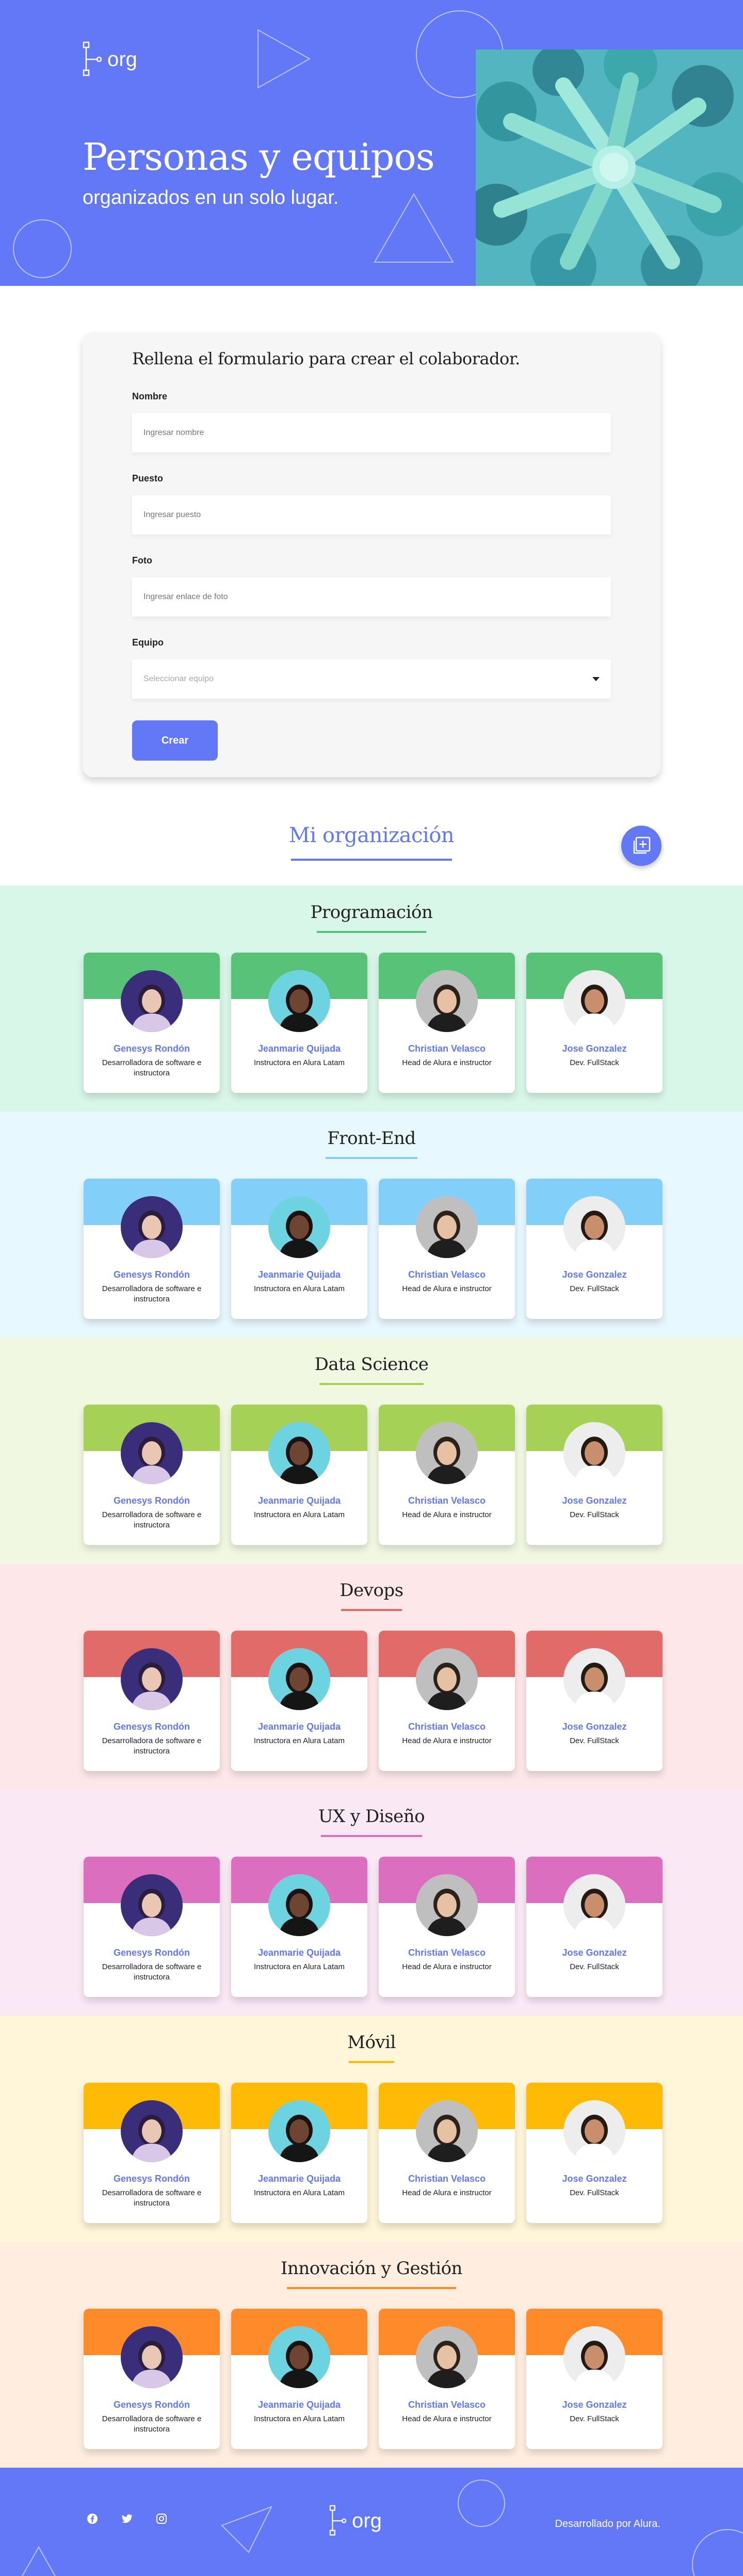 The image size is (743, 2576). I want to click on puesto-input, so click(372, 515).